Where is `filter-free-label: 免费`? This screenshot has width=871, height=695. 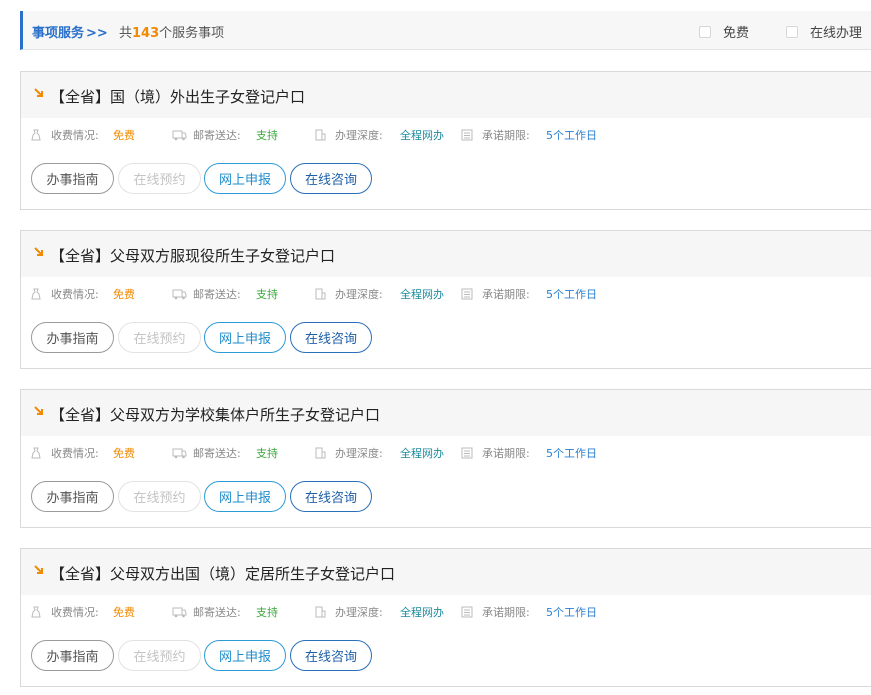 filter-free-label: 免费 is located at coordinates (736, 31).